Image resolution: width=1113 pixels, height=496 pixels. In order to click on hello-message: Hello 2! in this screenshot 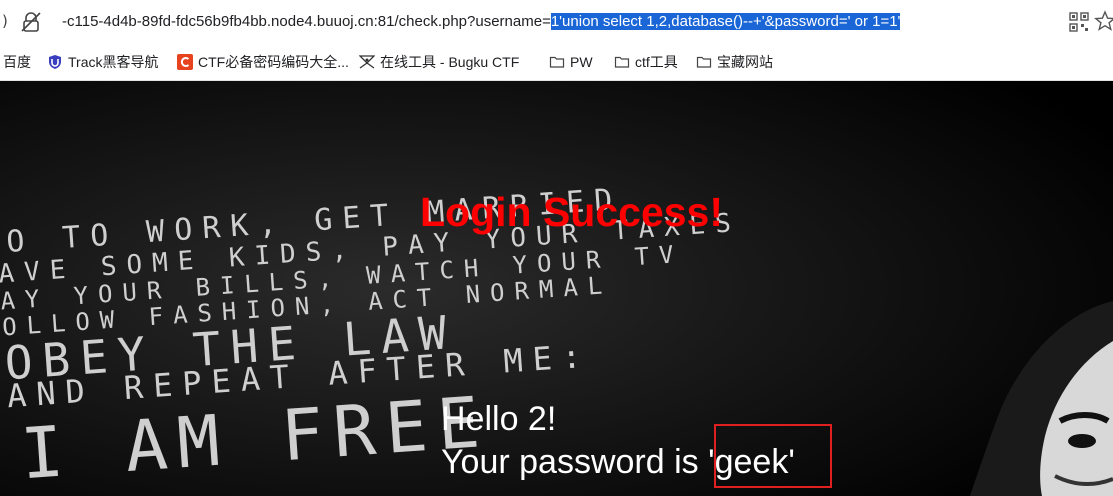, I will do `click(499, 419)`.